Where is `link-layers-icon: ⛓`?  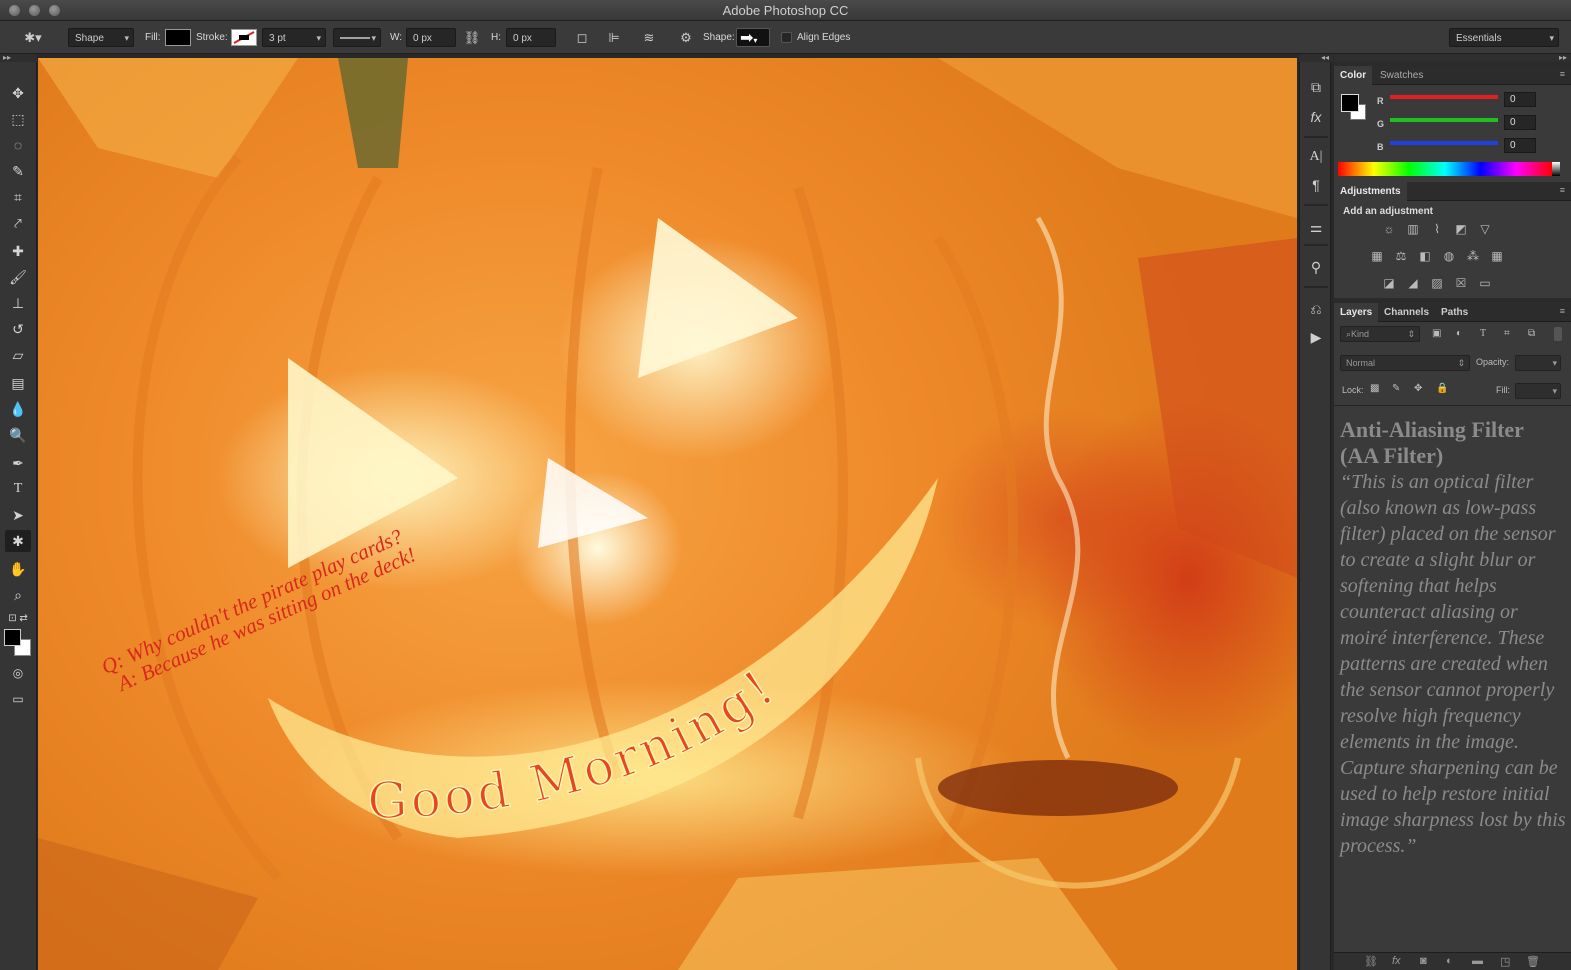 link-layers-icon: ⛓ is located at coordinates (1371, 961).